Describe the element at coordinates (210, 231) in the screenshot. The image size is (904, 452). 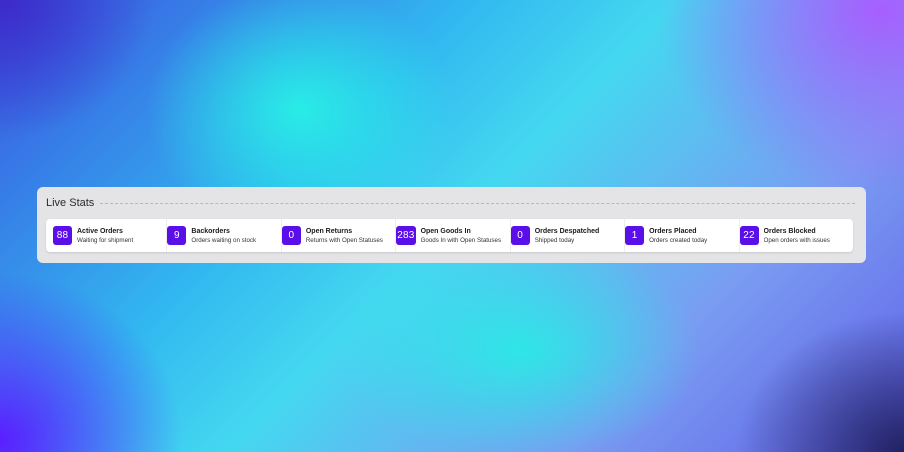
I see `stat-title: Backorders` at that location.